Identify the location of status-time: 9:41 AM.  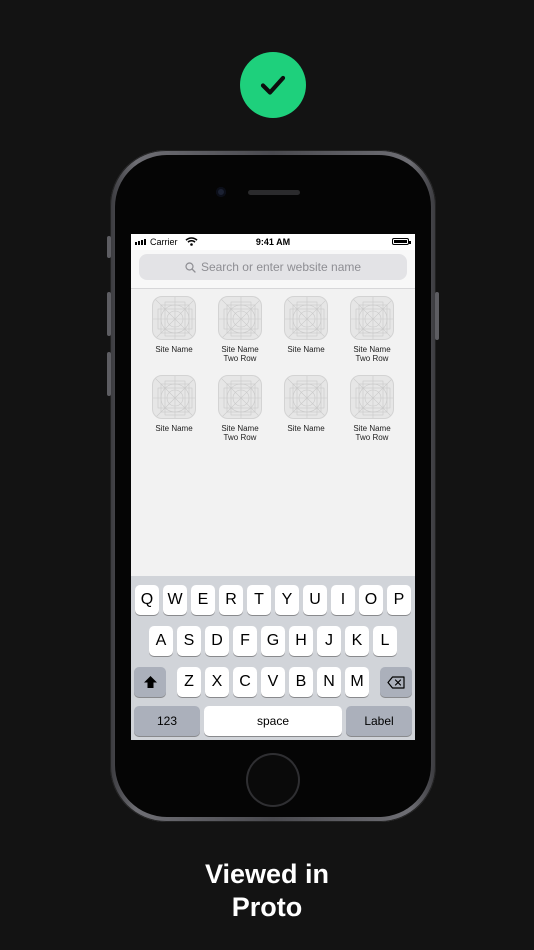
(273, 242).